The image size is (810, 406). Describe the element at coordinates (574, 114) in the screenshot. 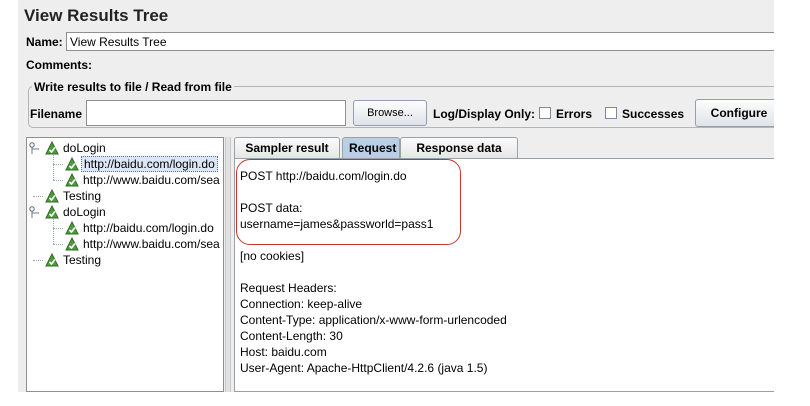

I see `errors-label: Errors` at that location.